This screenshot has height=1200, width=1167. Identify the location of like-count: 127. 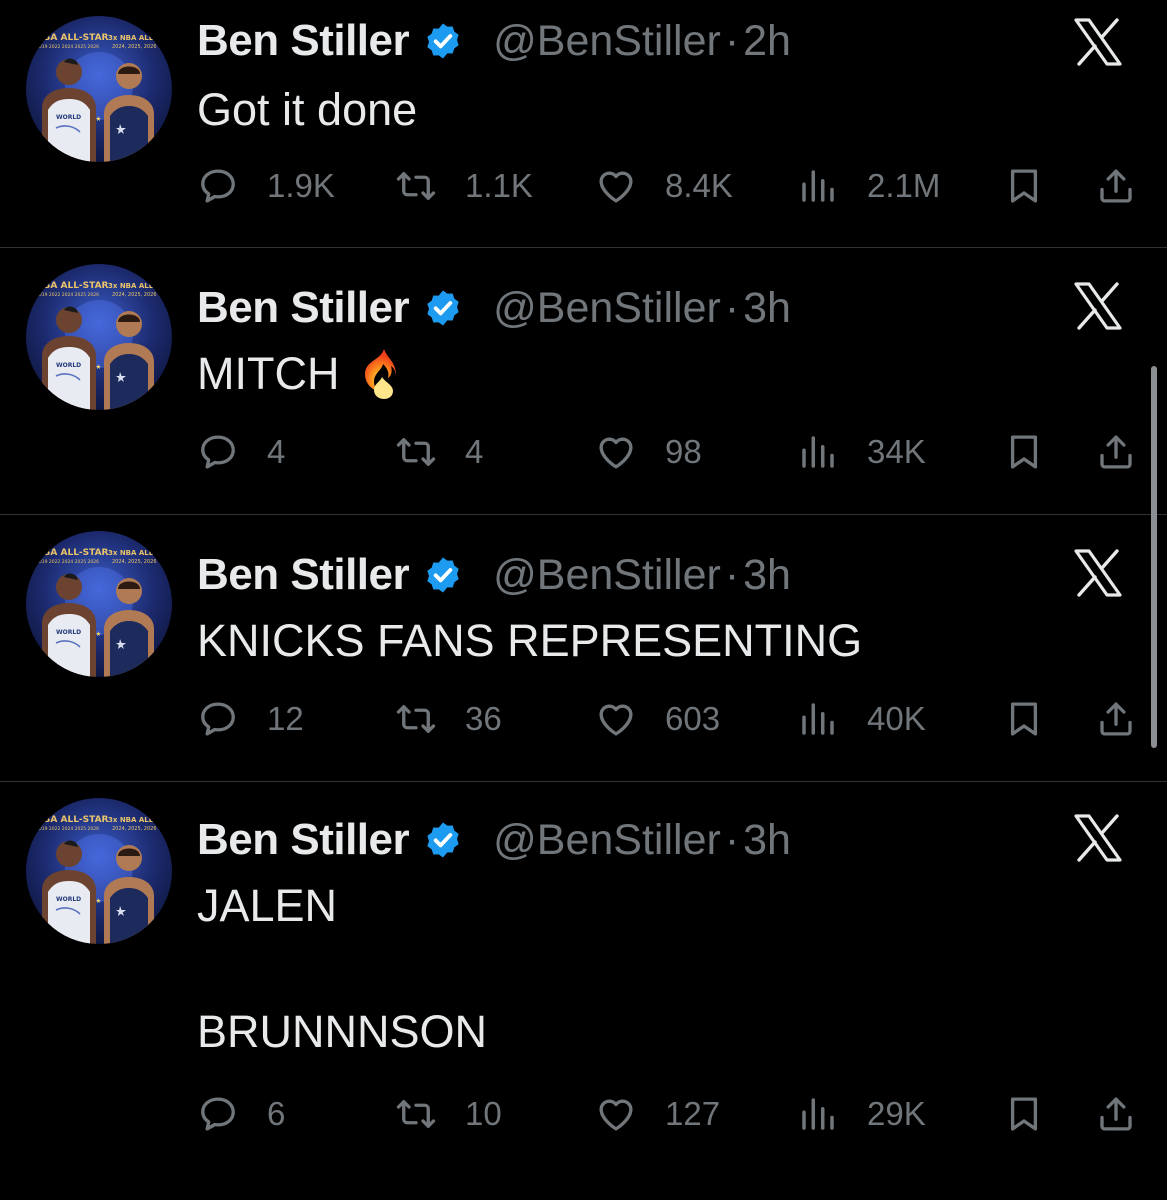
(693, 1113).